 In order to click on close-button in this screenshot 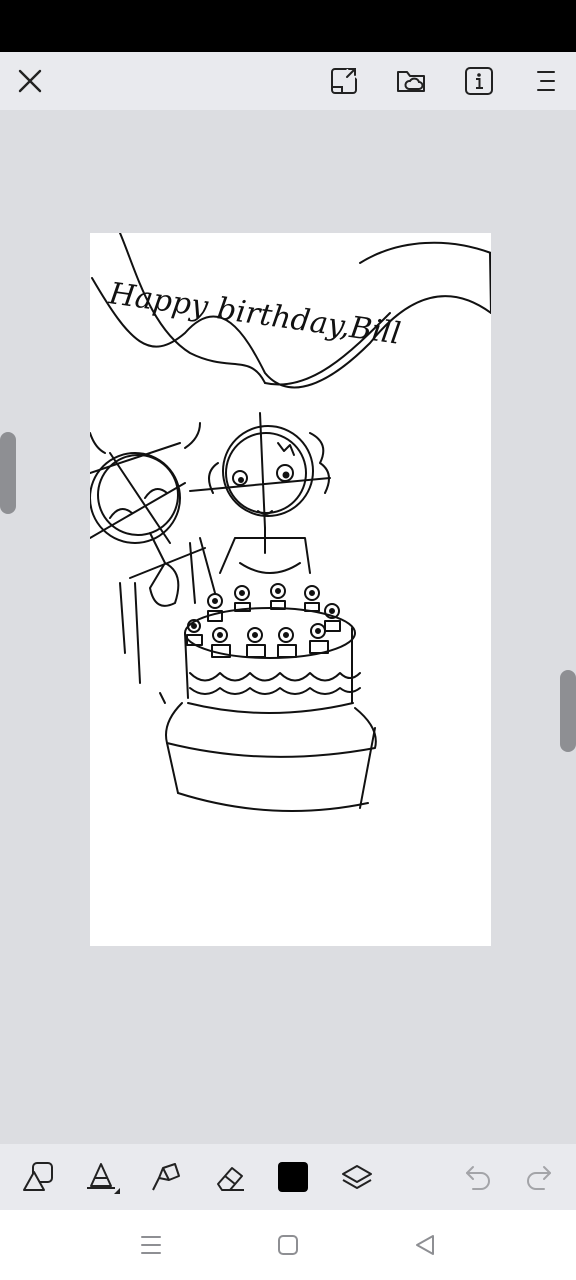, I will do `click(30, 81)`.